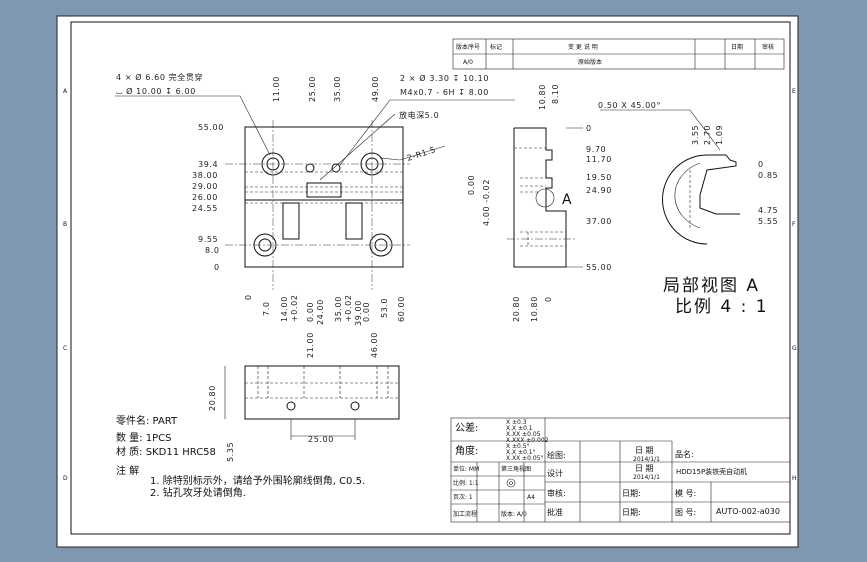 The width and height of the screenshot is (867, 562). I want to click on dim-front-left: 29.00, so click(205, 186).